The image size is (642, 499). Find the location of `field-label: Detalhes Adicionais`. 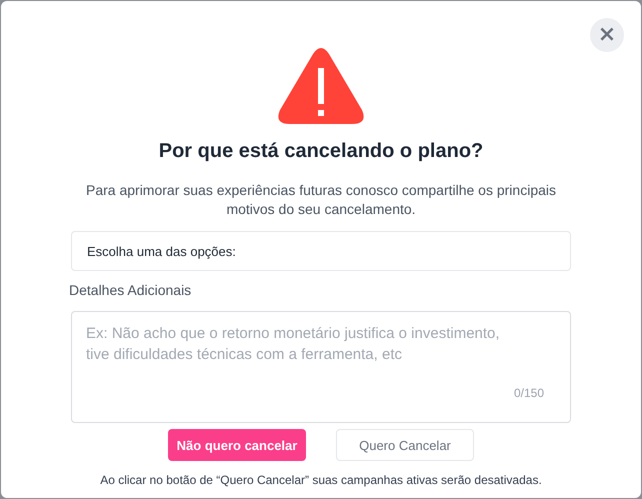

field-label: Detalhes Adicionais is located at coordinates (130, 290).